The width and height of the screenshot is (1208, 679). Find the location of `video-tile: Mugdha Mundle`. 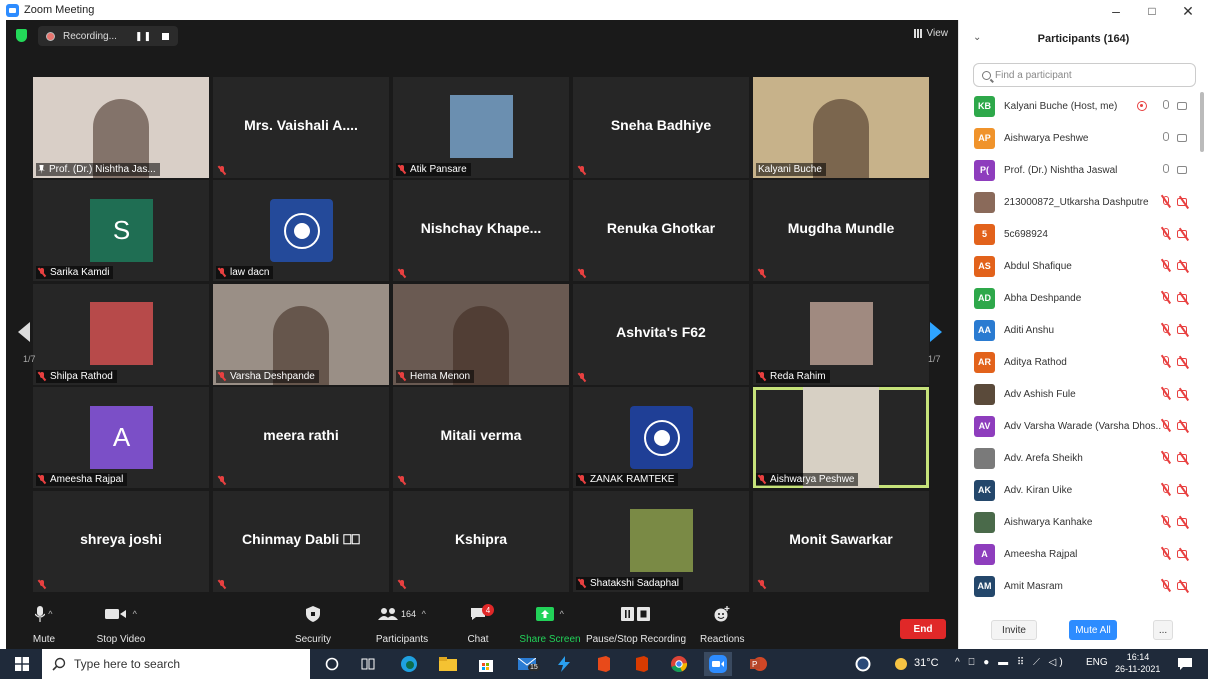

video-tile: Mugdha Mundle is located at coordinates (841, 230).